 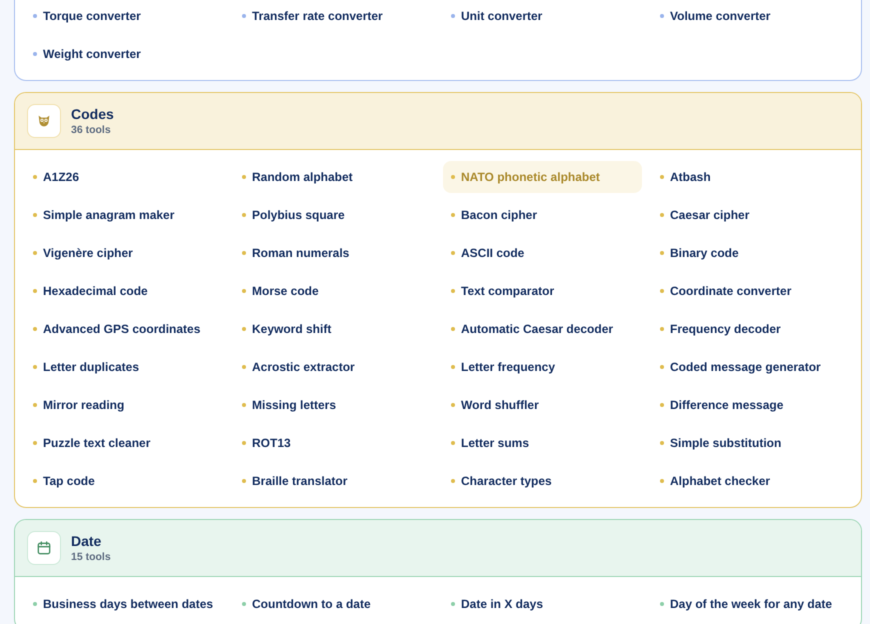 What do you see at coordinates (751, 443) in the screenshot?
I see `tool-link: Simple substitution` at bounding box center [751, 443].